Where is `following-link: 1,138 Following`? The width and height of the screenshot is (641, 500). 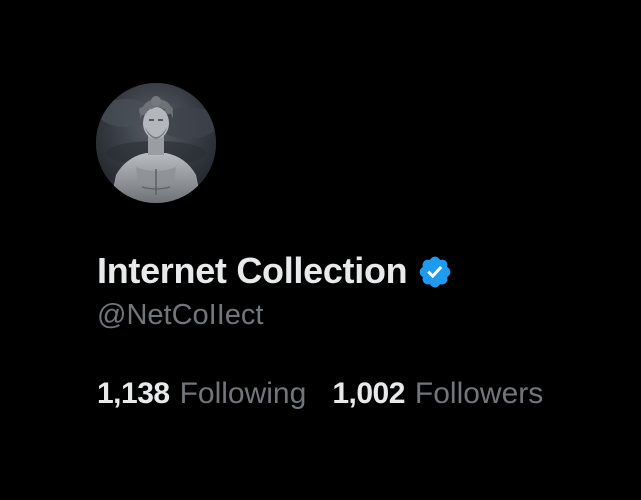 following-link: 1,138 Following is located at coordinates (201, 394).